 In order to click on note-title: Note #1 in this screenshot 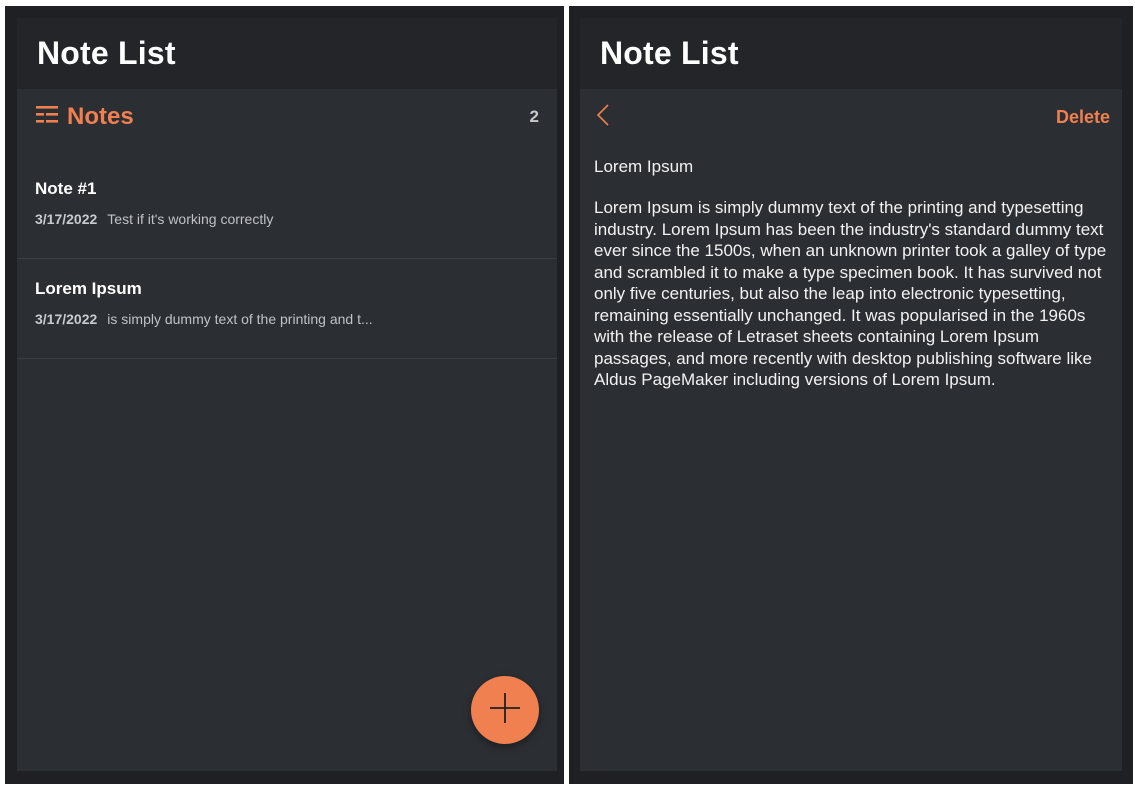, I will do `click(66, 188)`.